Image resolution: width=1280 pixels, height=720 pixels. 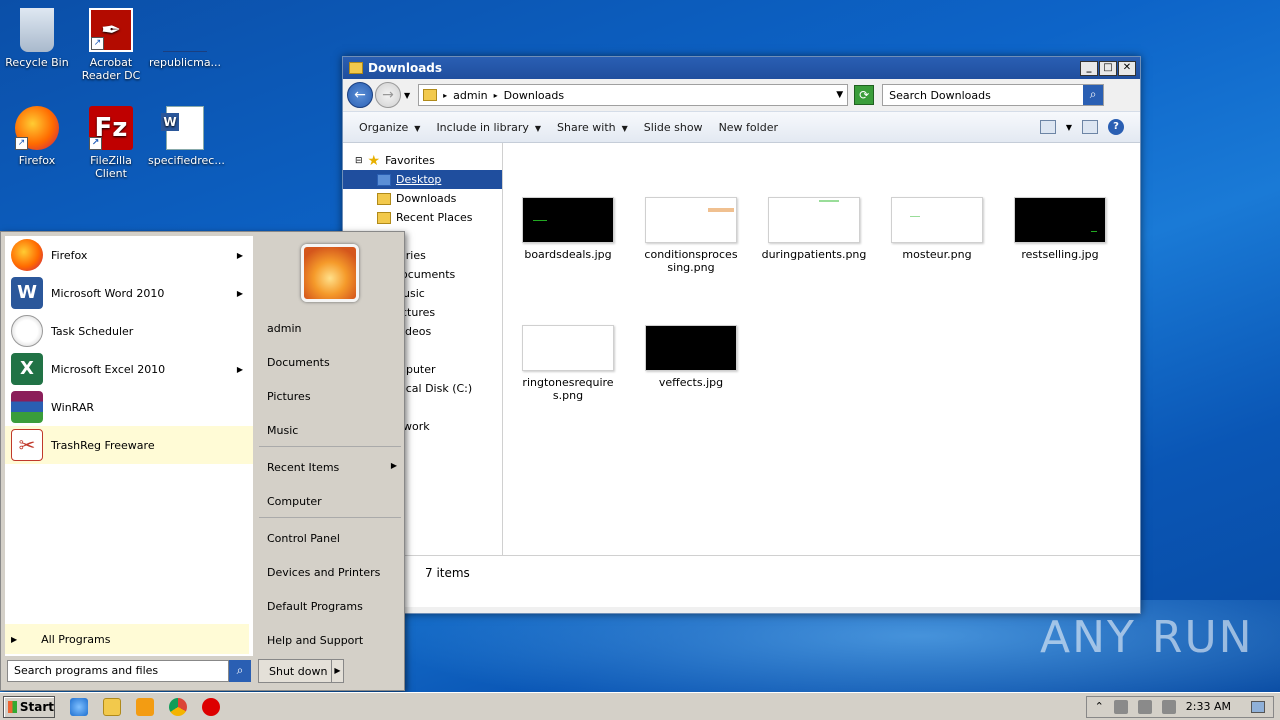 What do you see at coordinates (814, 229) in the screenshot?
I see `file-item: duringpatients.png` at bounding box center [814, 229].